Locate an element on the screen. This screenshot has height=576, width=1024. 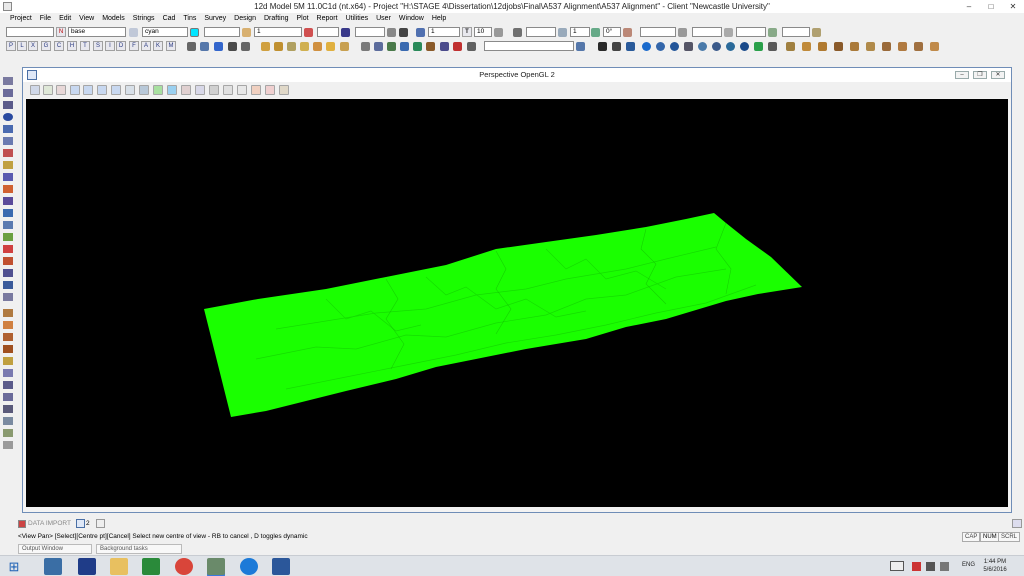
menu-strings: Strings is located at coordinates (144, 19).